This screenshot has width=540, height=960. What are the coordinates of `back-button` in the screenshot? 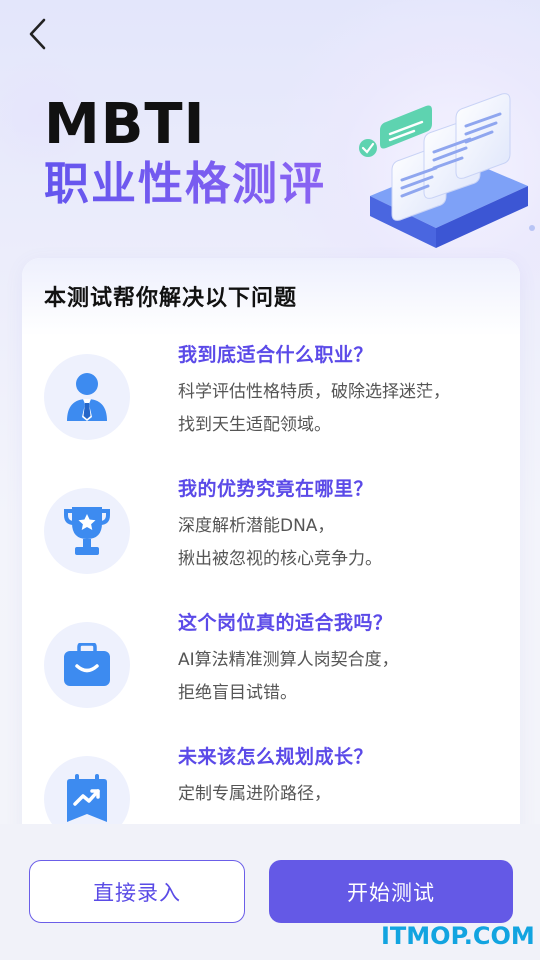 It's located at (38, 34).